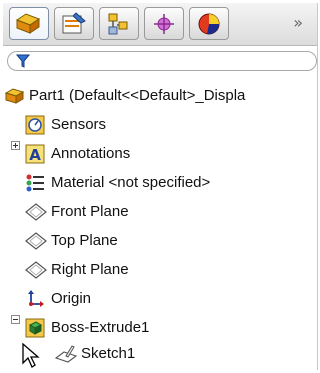  I want to click on filter-icon, so click(23, 61).